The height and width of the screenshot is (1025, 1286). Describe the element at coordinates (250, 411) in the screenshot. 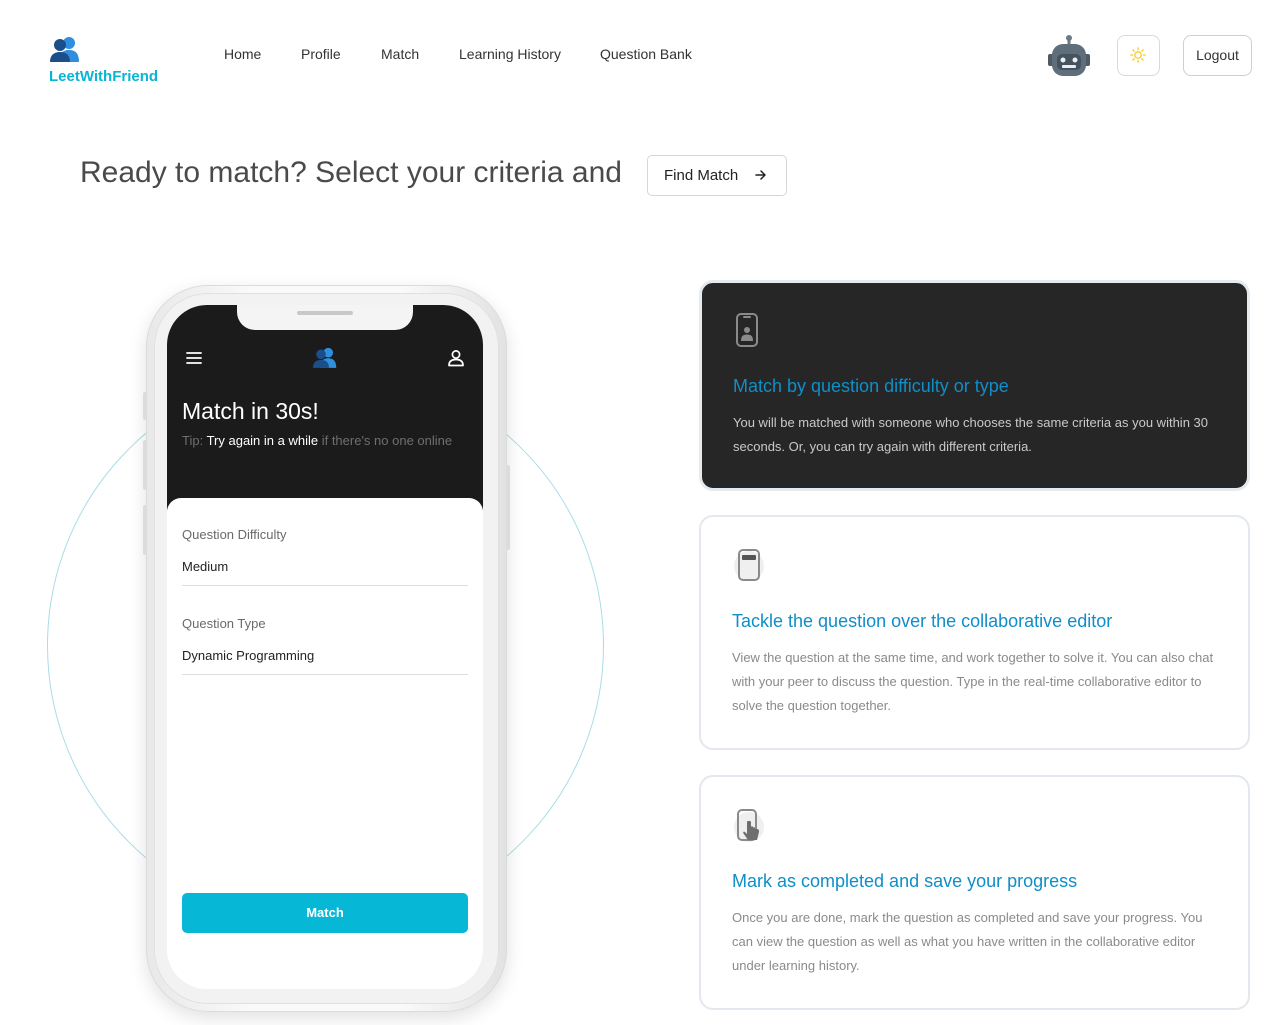

I see `match-title: Match in 30s!` at that location.